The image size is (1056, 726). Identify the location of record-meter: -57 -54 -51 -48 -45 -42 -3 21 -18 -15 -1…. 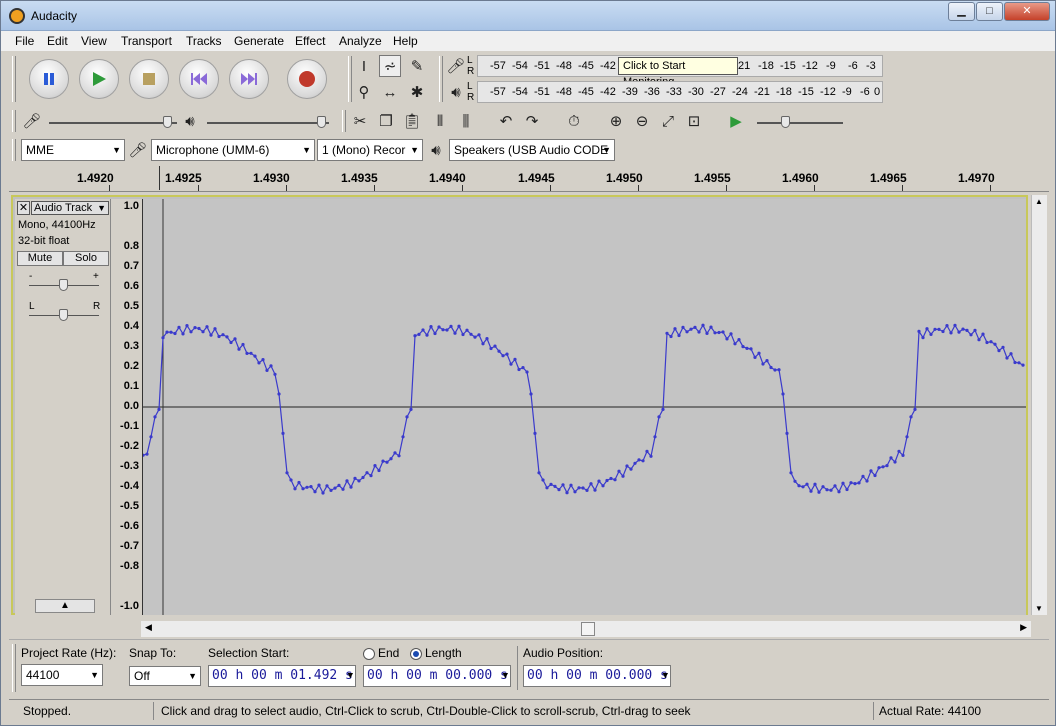
(680, 71).